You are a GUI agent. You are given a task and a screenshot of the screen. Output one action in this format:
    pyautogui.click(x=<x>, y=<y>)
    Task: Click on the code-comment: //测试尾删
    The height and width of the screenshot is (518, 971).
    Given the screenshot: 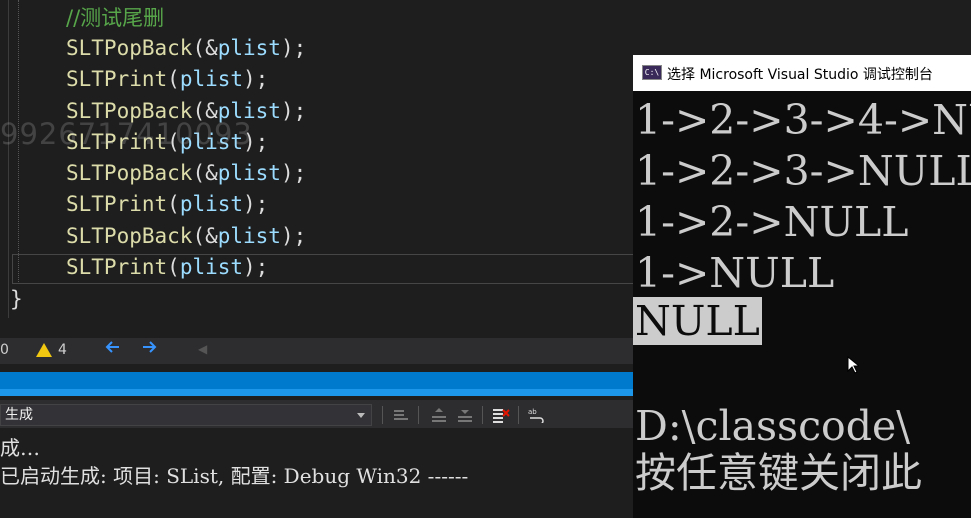 What is the action you would take?
    pyautogui.click(x=115, y=18)
    